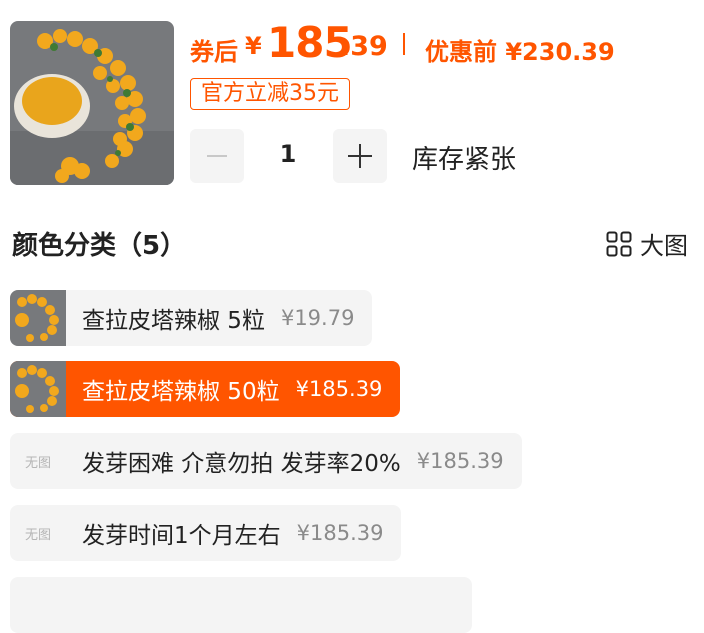 The height and width of the screenshot is (633, 704). What do you see at coordinates (214, 52) in the screenshot?
I see `after-coupon-label: 券后` at bounding box center [214, 52].